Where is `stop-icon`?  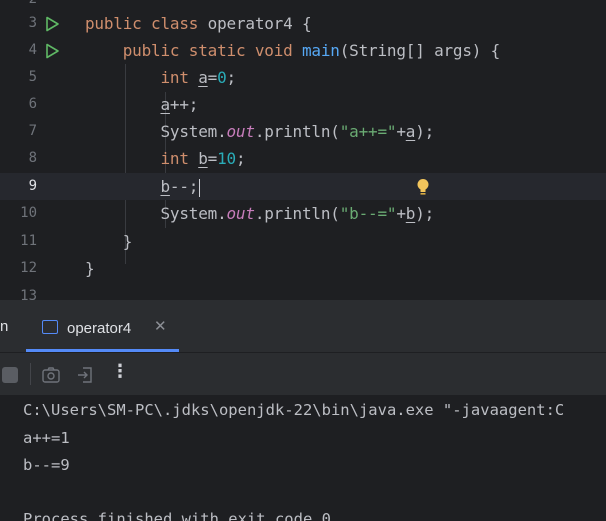 stop-icon is located at coordinates (10, 375).